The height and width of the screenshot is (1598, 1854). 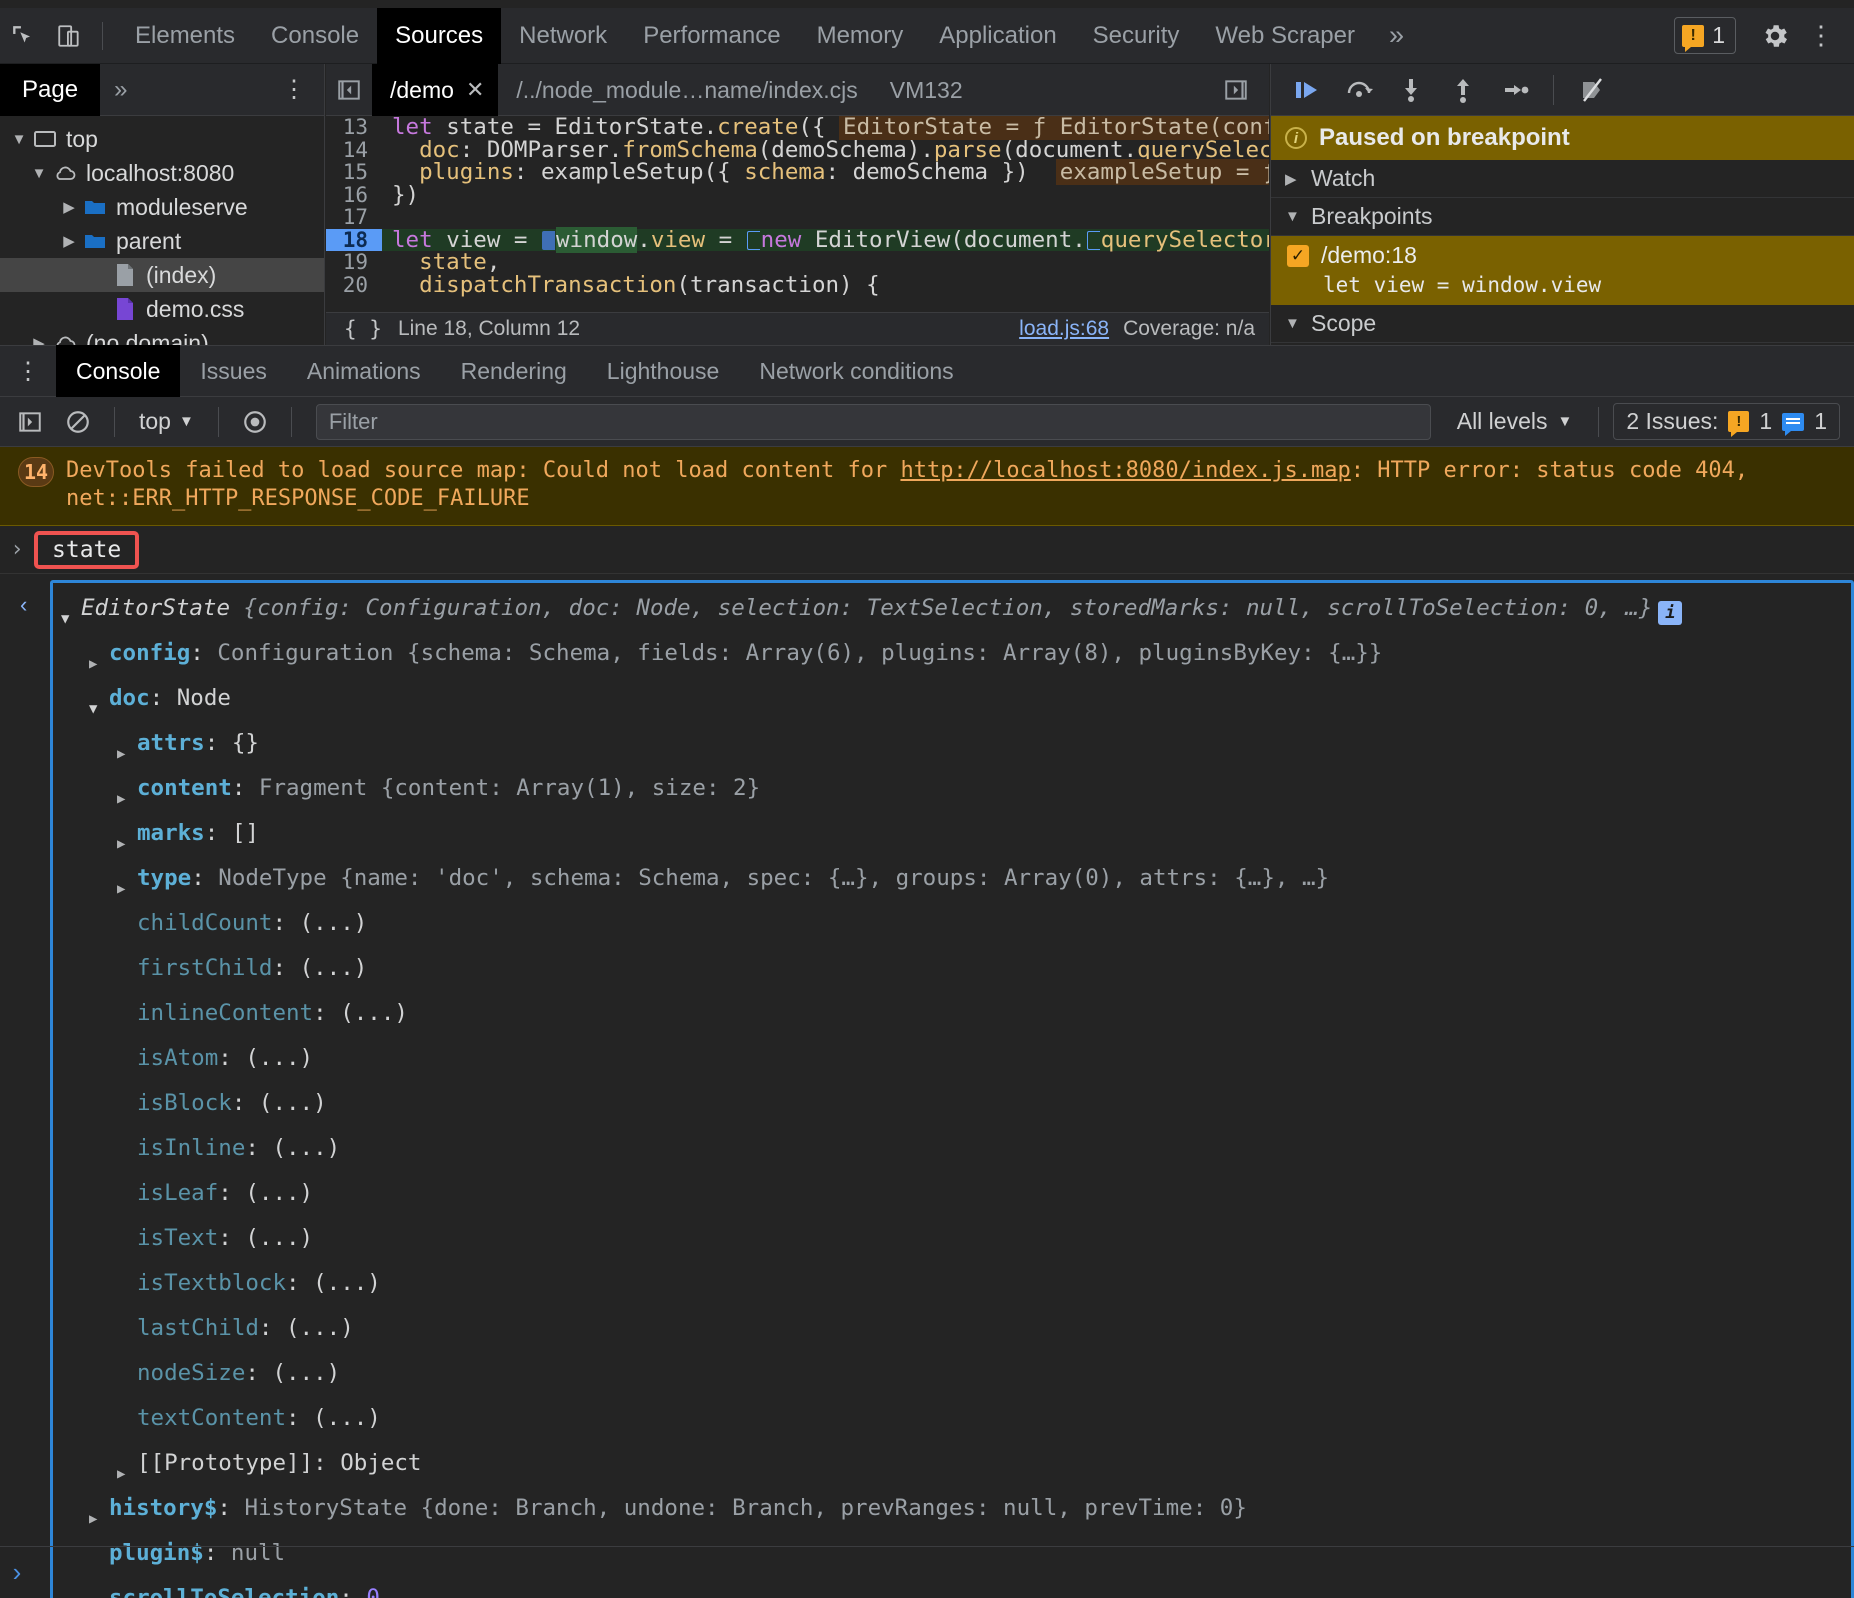 What do you see at coordinates (162, 241) in the screenshot?
I see `tree-item-parent: ▶ parent` at bounding box center [162, 241].